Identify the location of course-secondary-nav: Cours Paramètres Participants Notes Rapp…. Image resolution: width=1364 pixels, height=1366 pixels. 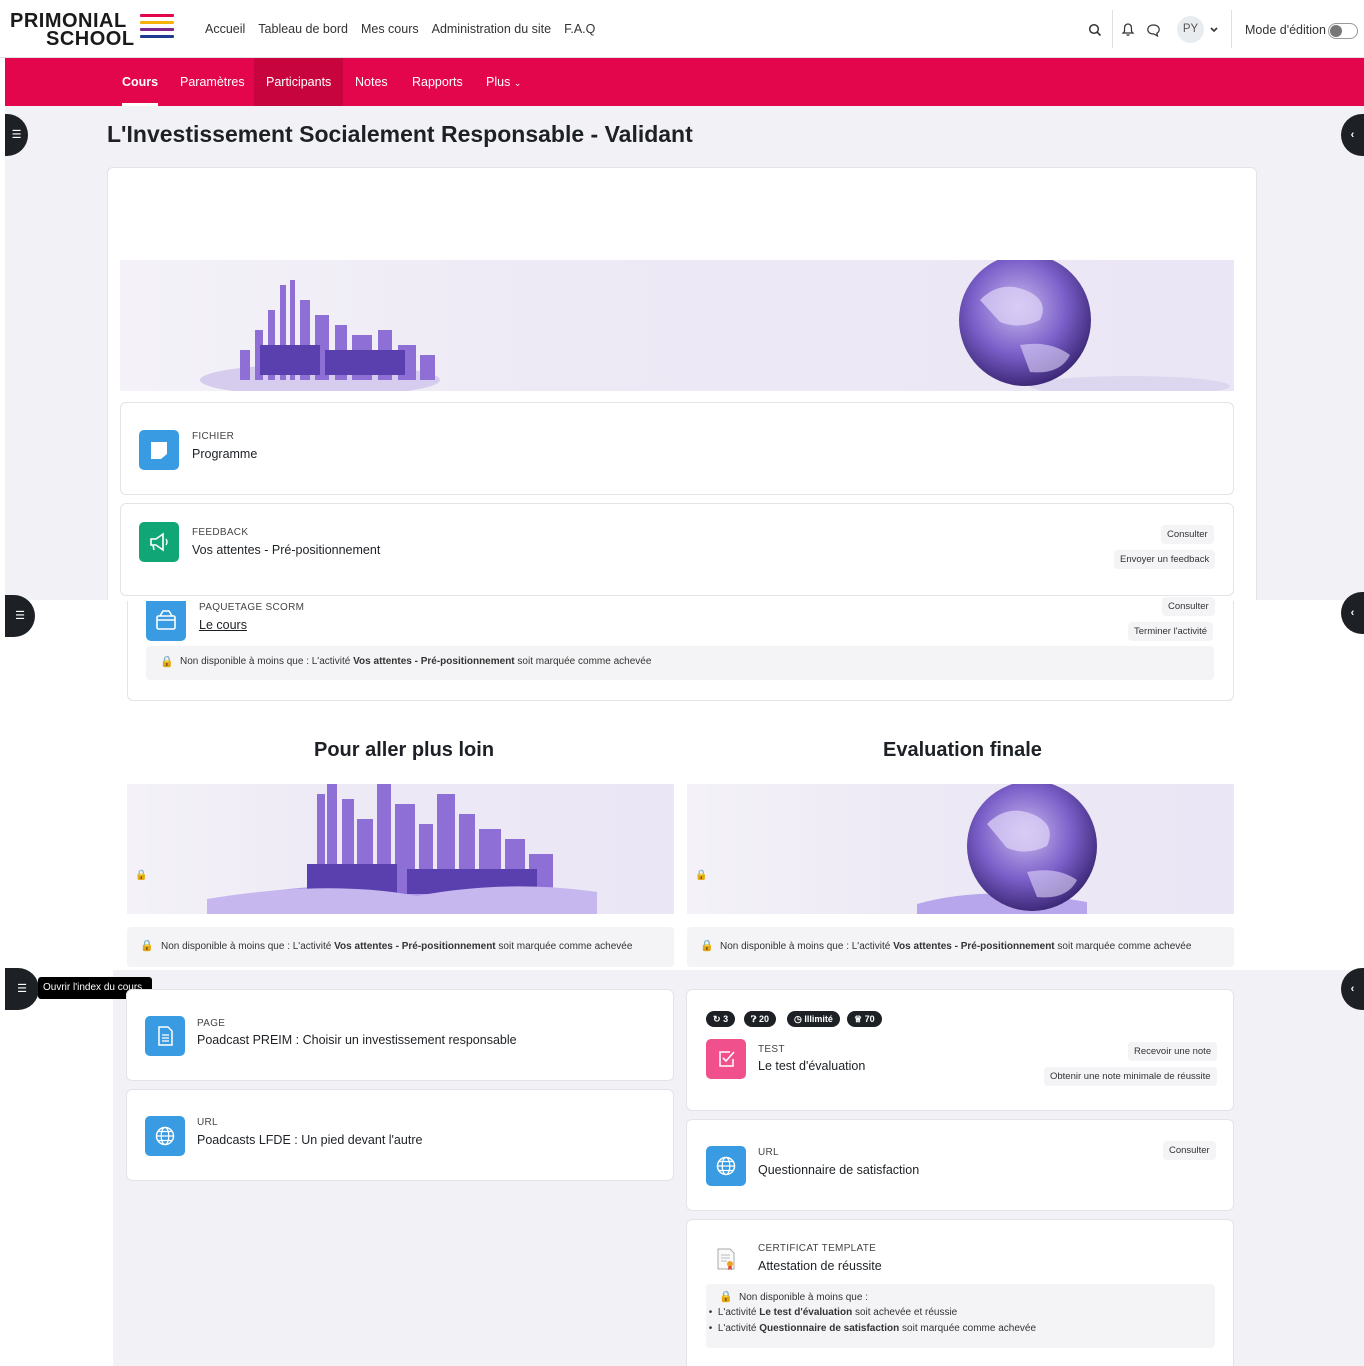
(684, 82).